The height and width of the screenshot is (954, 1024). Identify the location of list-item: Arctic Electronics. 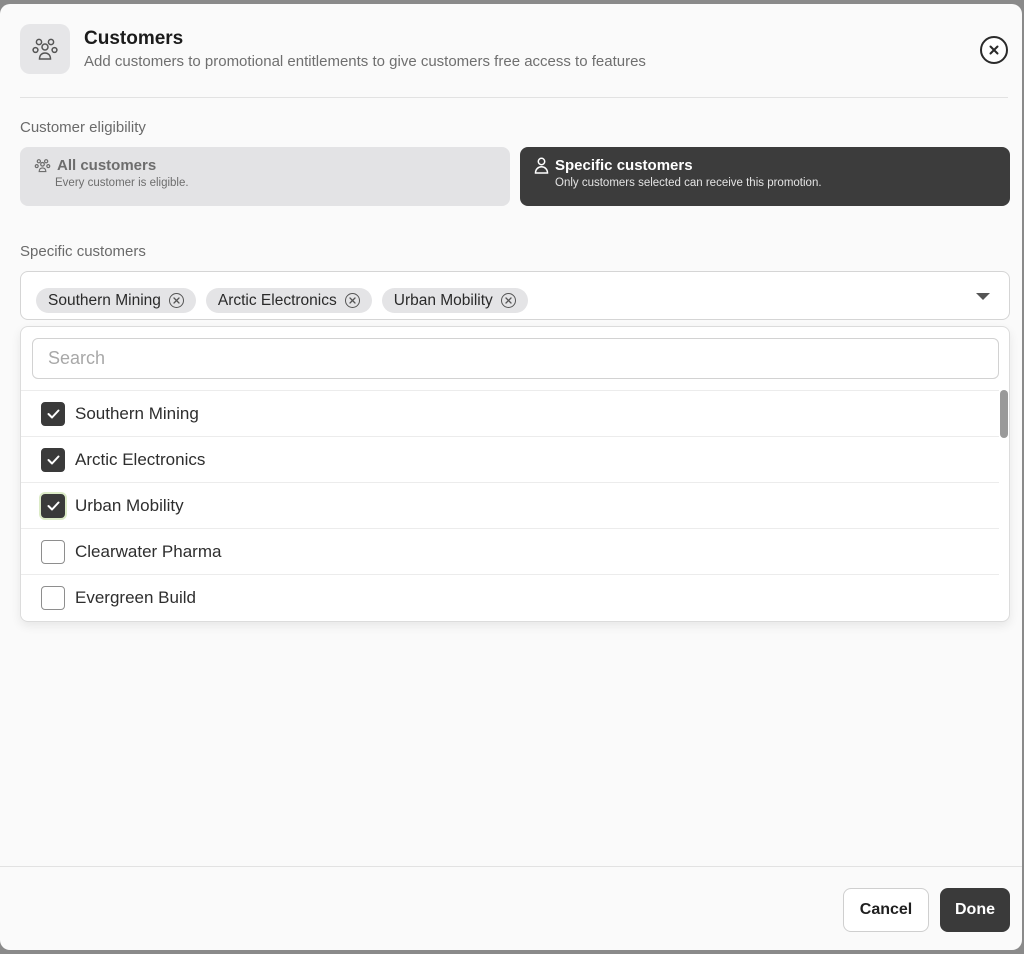
(510, 459).